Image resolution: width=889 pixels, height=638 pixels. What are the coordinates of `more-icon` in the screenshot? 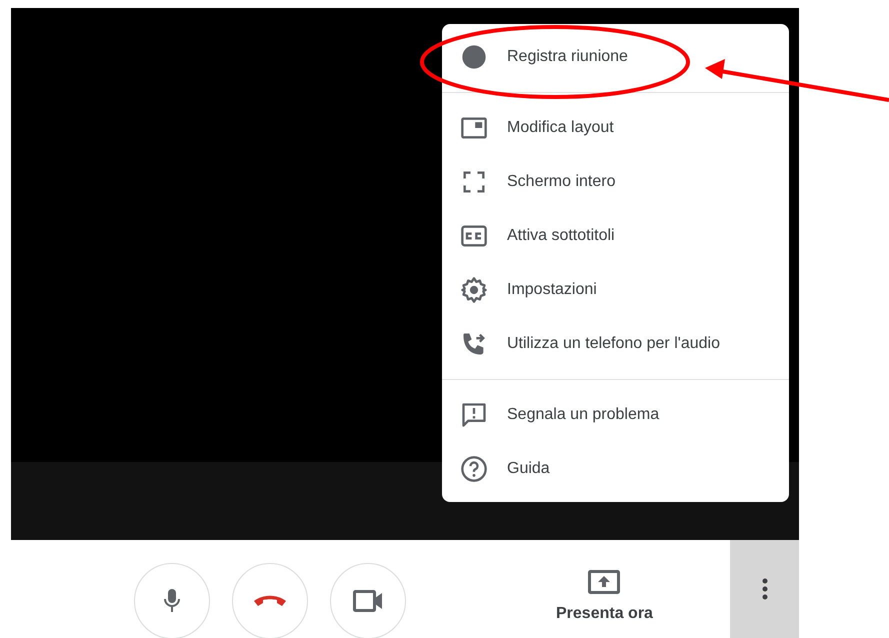 It's located at (765, 589).